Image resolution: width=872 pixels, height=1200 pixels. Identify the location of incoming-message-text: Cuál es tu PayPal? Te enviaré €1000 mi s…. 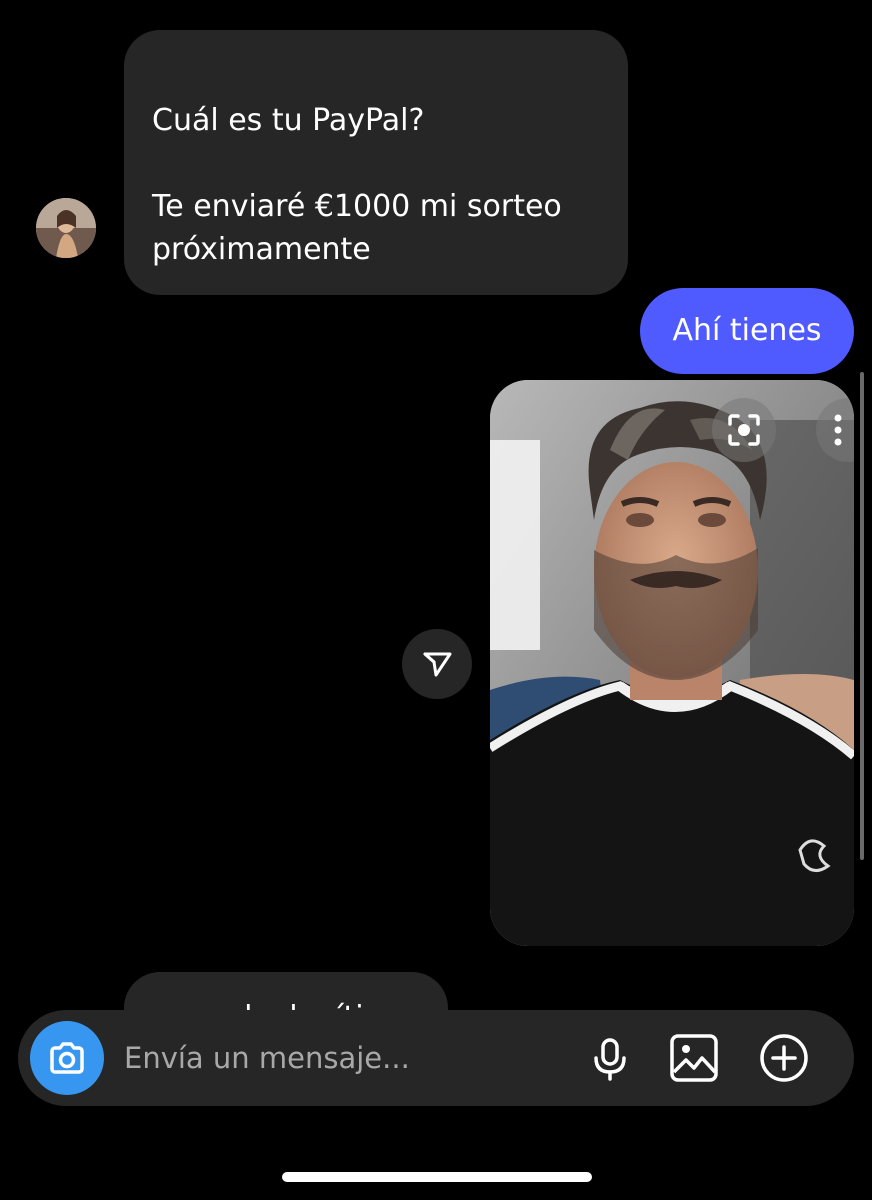
(357, 185).